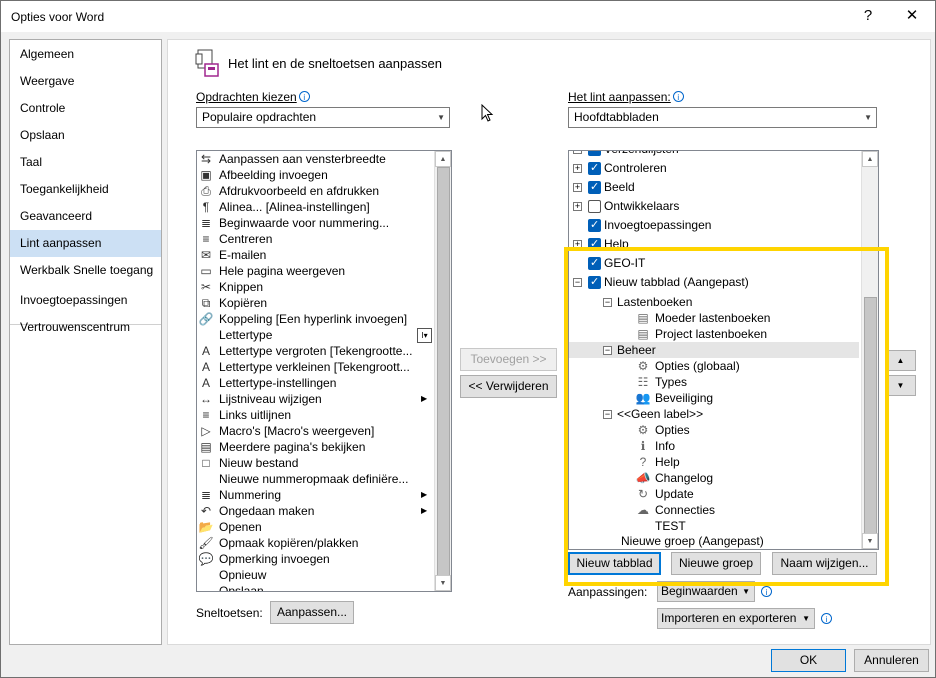  I want to click on command-item: 🖌 Opmaak kopiëren/plakken, so click(315, 543).